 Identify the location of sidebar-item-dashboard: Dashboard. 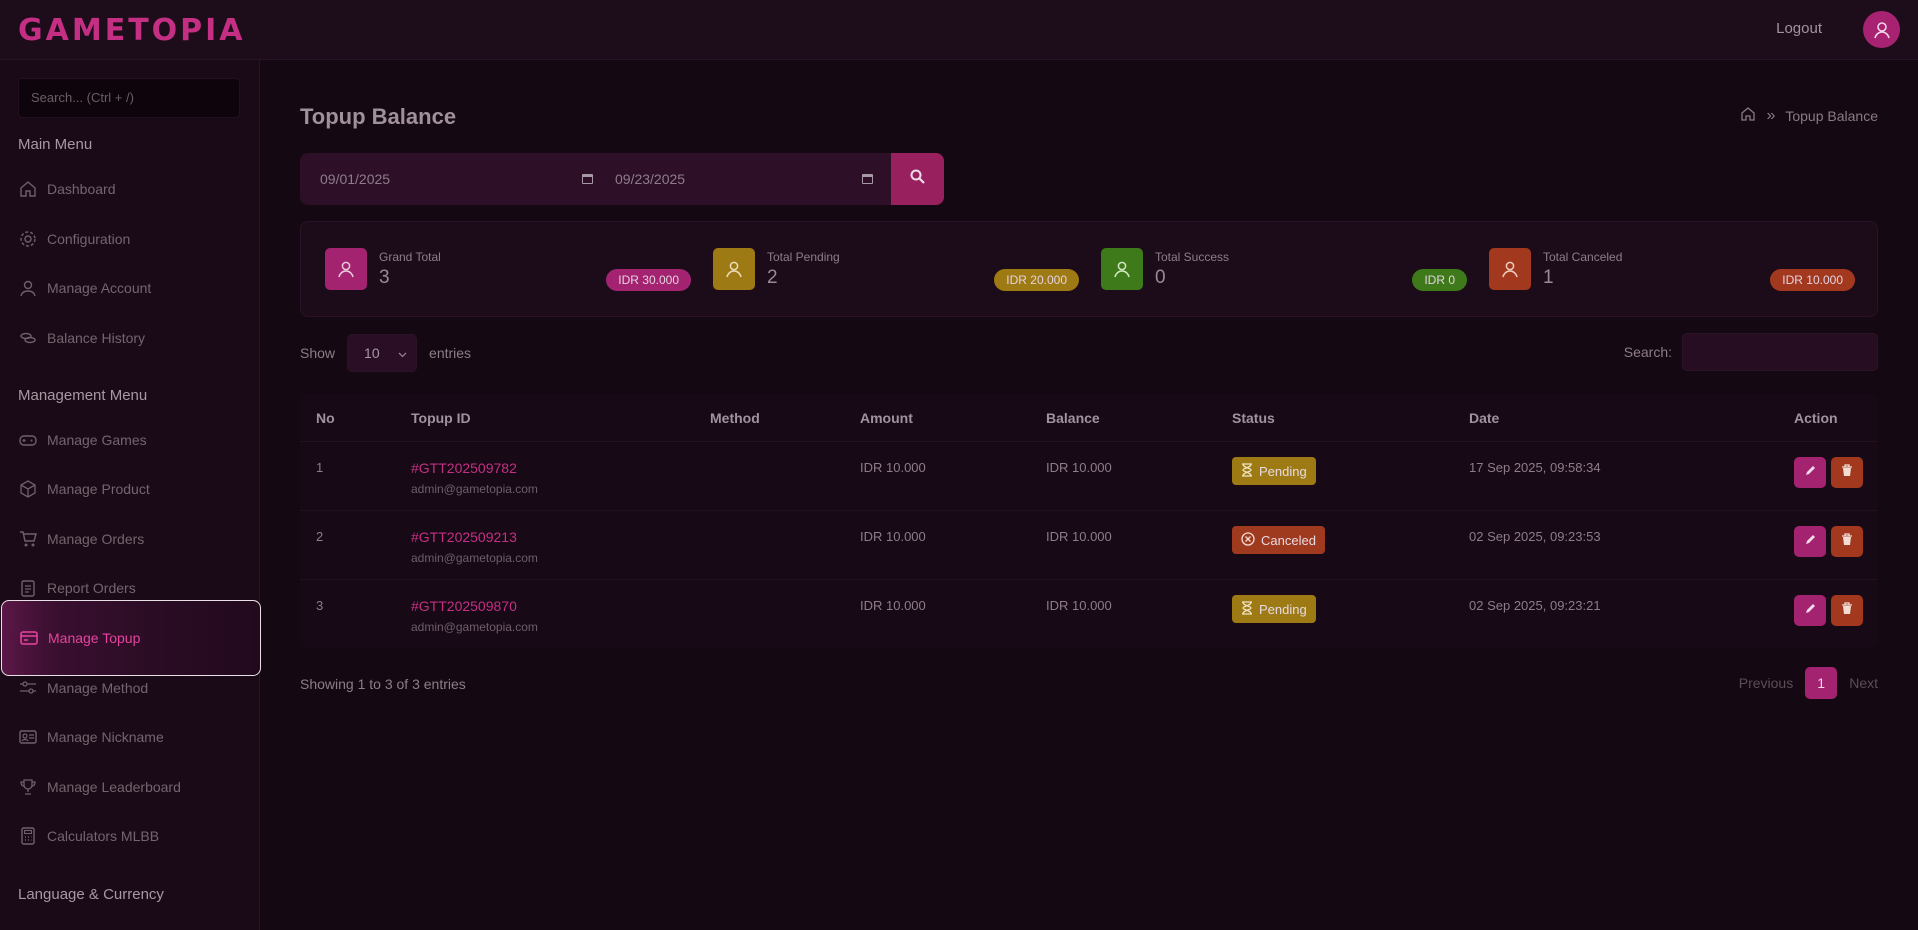
(130, 189).